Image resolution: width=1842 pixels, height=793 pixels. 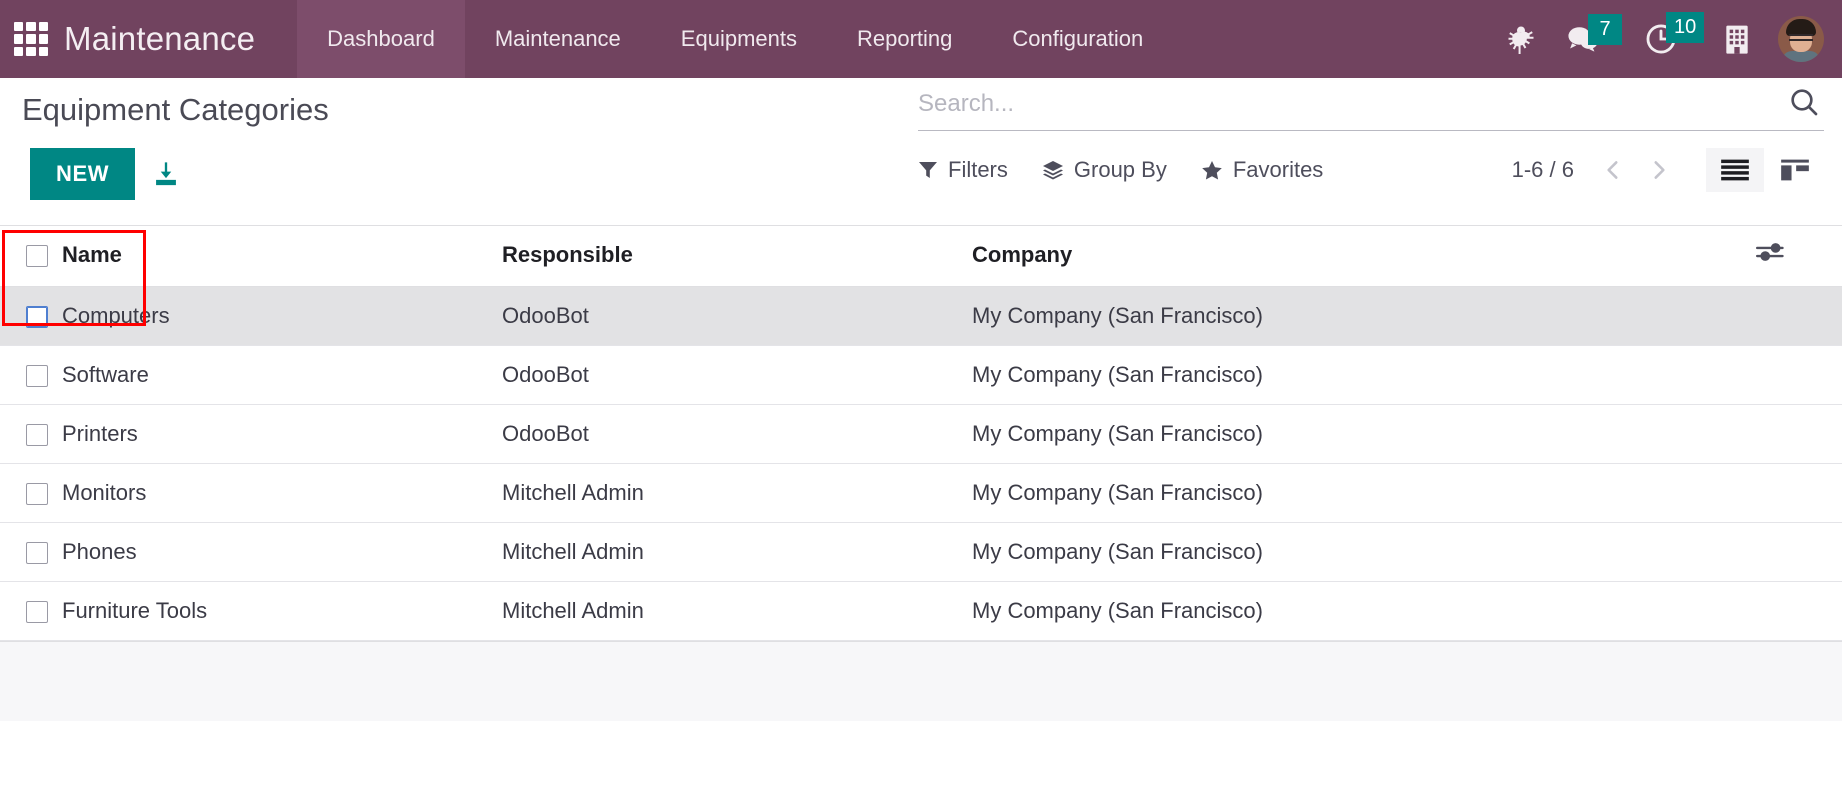 I want to click on app-brand-title: Maintenance, so click(x=159, y=39).